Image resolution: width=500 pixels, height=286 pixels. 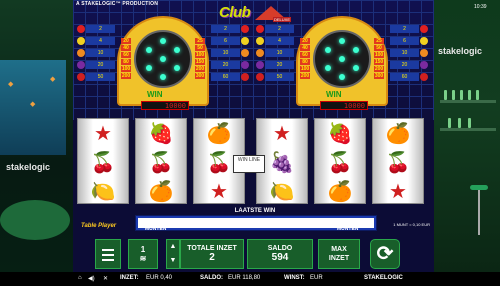 What do you see at coordinates (468, 101) in the screenshot?
I see `shelf` at bounding box center [468, 101].